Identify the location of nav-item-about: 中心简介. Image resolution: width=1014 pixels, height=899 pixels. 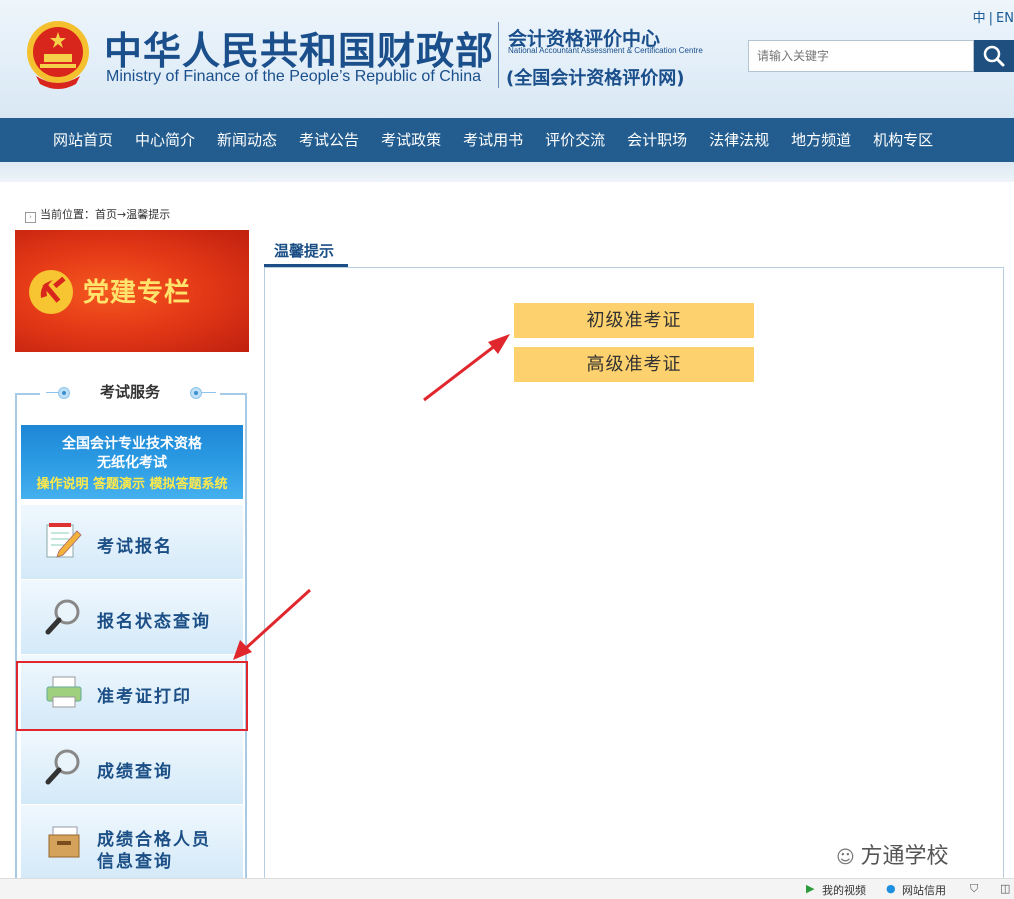
(165, 140).